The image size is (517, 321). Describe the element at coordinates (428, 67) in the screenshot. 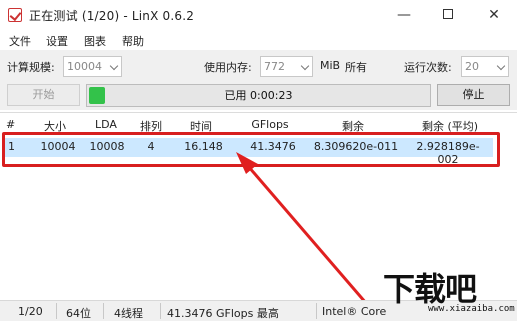

I see `runs-label: 运行次数:` at that location.